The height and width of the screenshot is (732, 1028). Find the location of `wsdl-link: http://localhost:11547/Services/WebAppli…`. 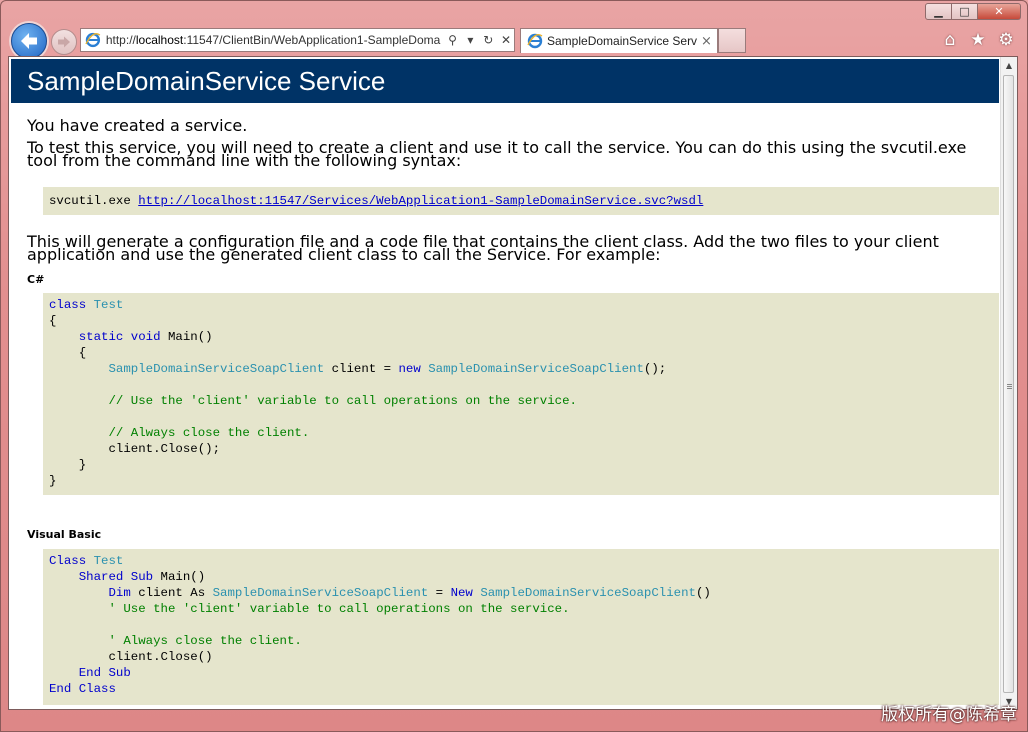

wsdl-link: http://localhost:11547/Services/WebAppli… is located at coordinates (420, 201).